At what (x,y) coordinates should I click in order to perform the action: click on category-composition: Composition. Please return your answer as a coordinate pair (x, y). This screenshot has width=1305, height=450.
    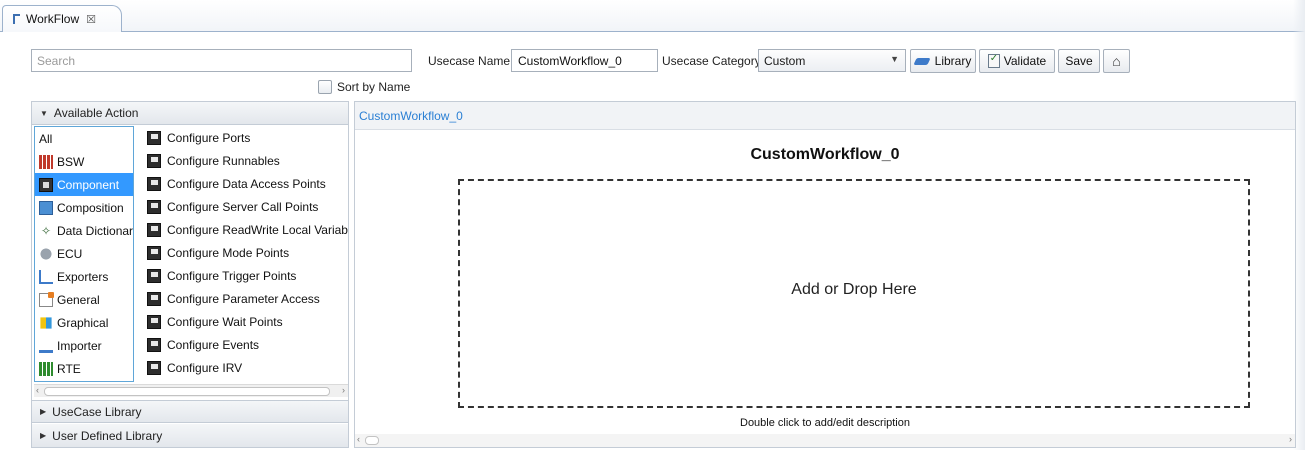
    Looking at the image, I should click on (84, 207).